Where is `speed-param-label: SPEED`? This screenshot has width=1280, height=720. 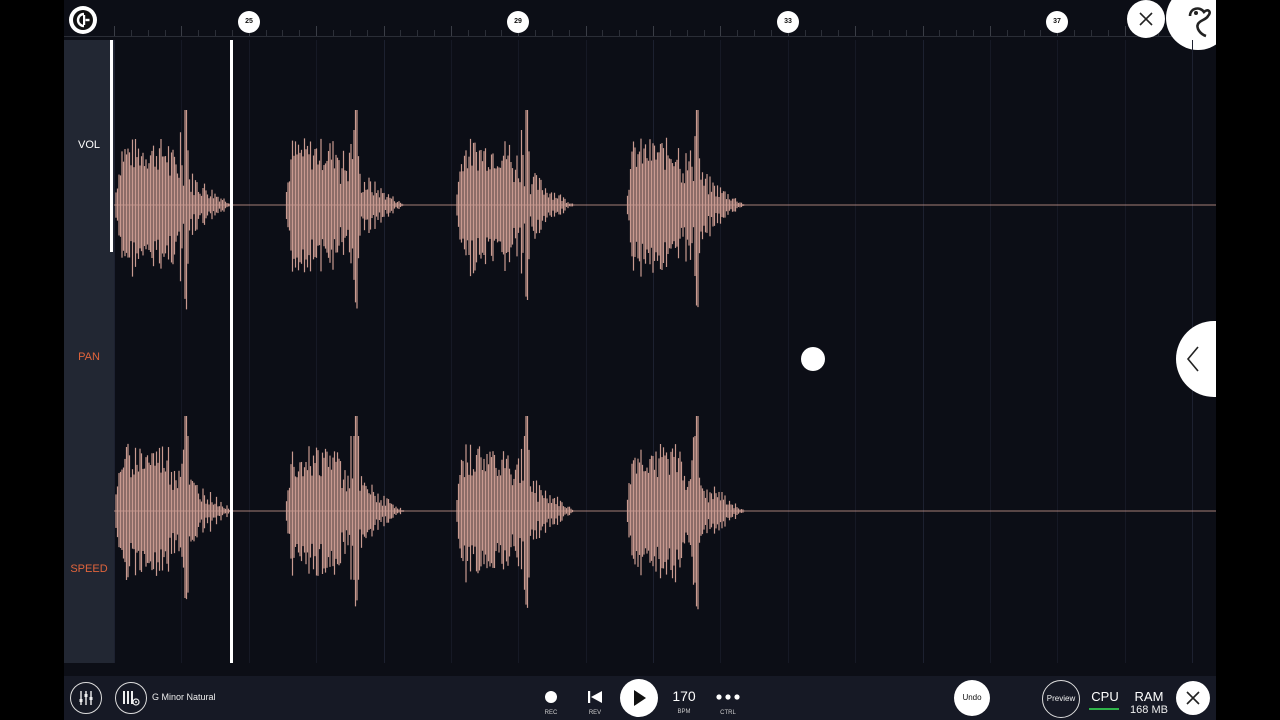 speed-param-label: SPEED is located at coordinates (89, 569).